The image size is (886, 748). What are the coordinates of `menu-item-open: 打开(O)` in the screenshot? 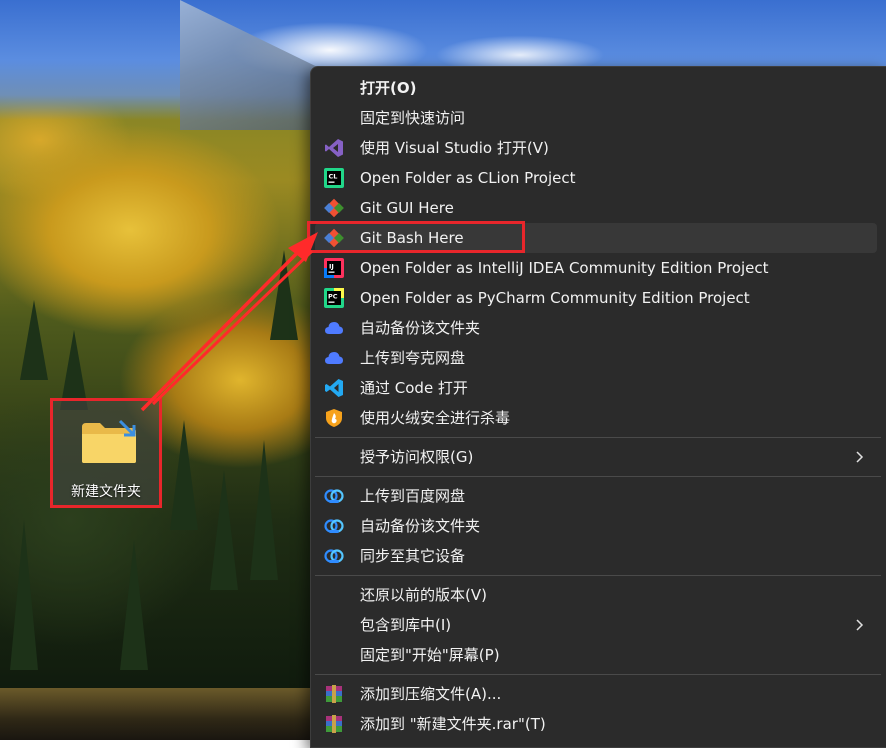 It's located at (596, 88).